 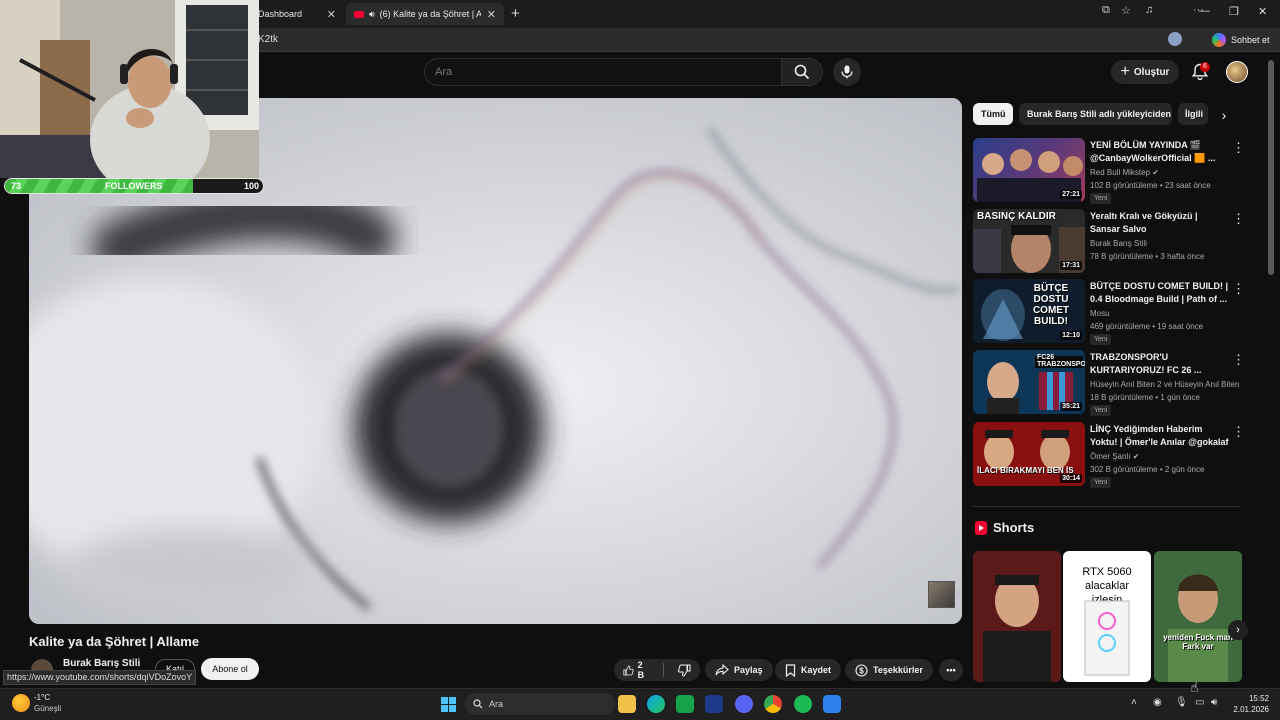 What do you see at coordinates (1029, 454) in the screenshot?
I see `video-thumbnail: İLACI BIRAKMAYI BEN İS 30:14` at bounding box center [1029, 454].